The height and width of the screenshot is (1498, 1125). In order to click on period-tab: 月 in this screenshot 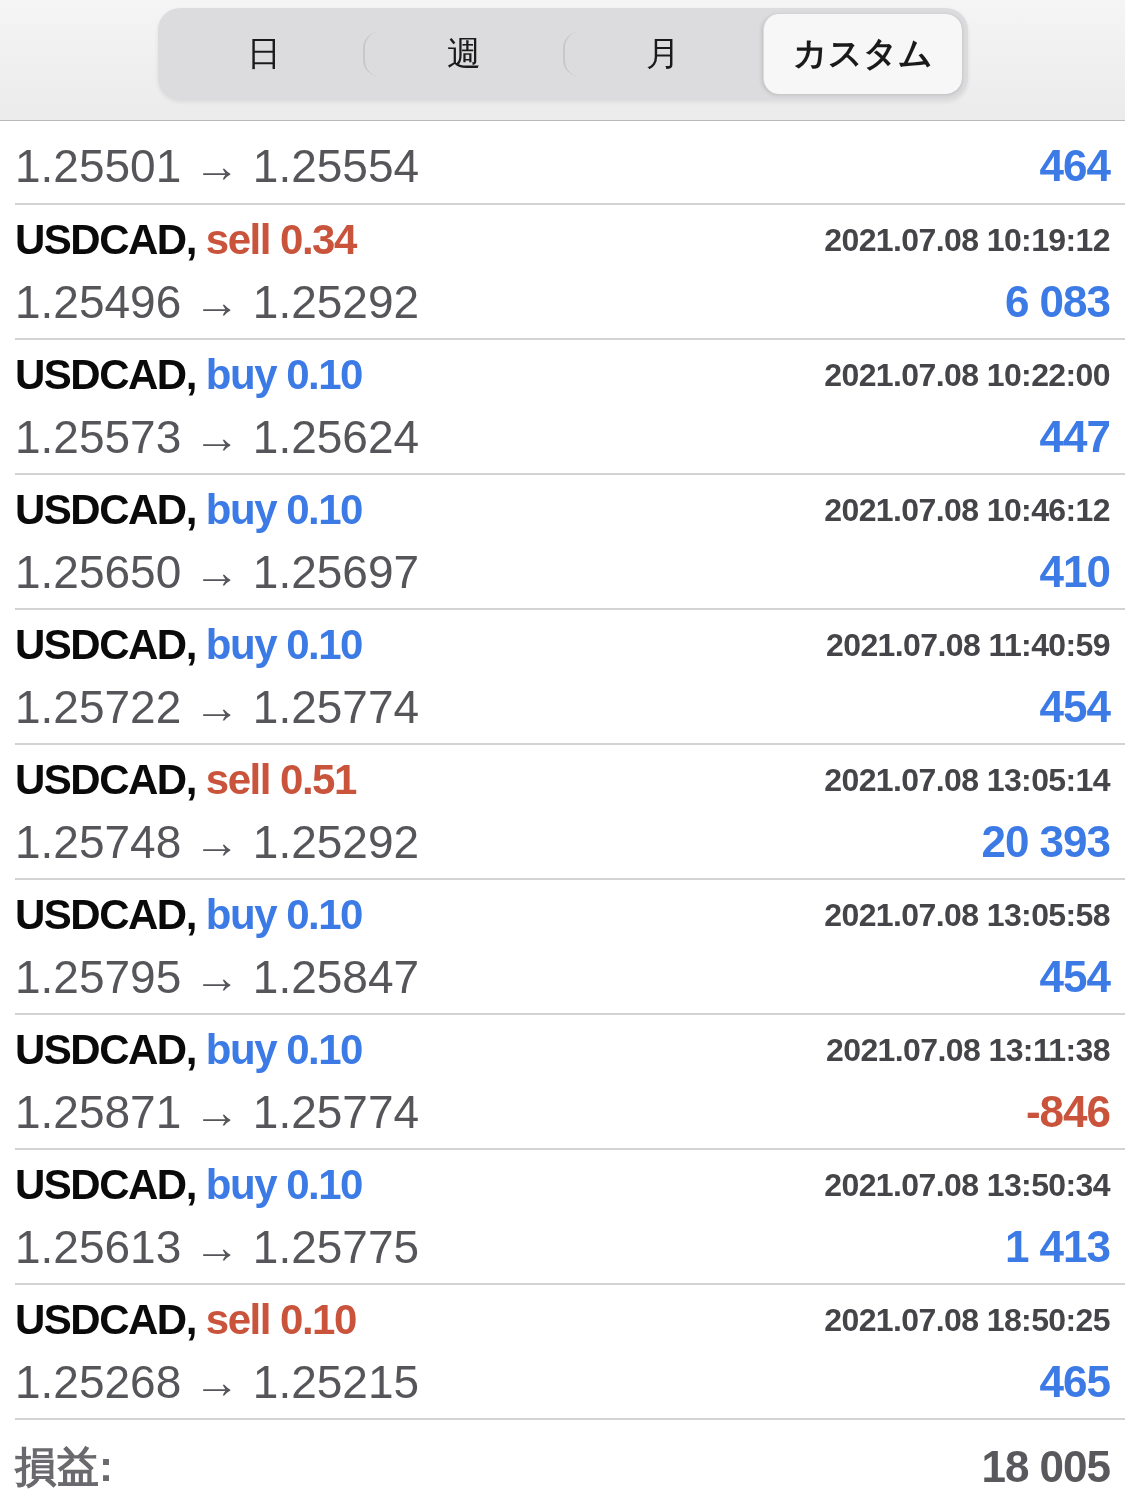, I will do `click(662, 54)`.